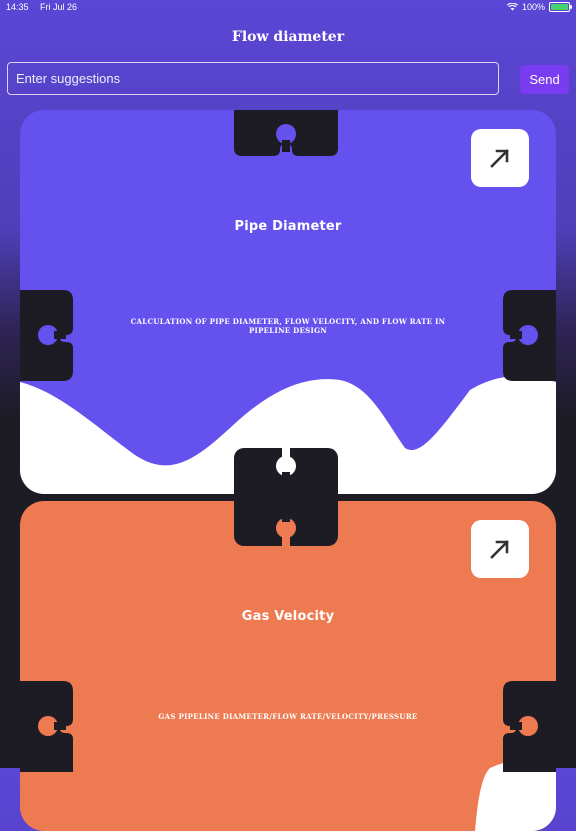 The height and width of the screenshot is (831, 576). What do you see at coordinates (560, 7) in the screenshot?
I see `battery-icon` at bounding box center [560, 7].